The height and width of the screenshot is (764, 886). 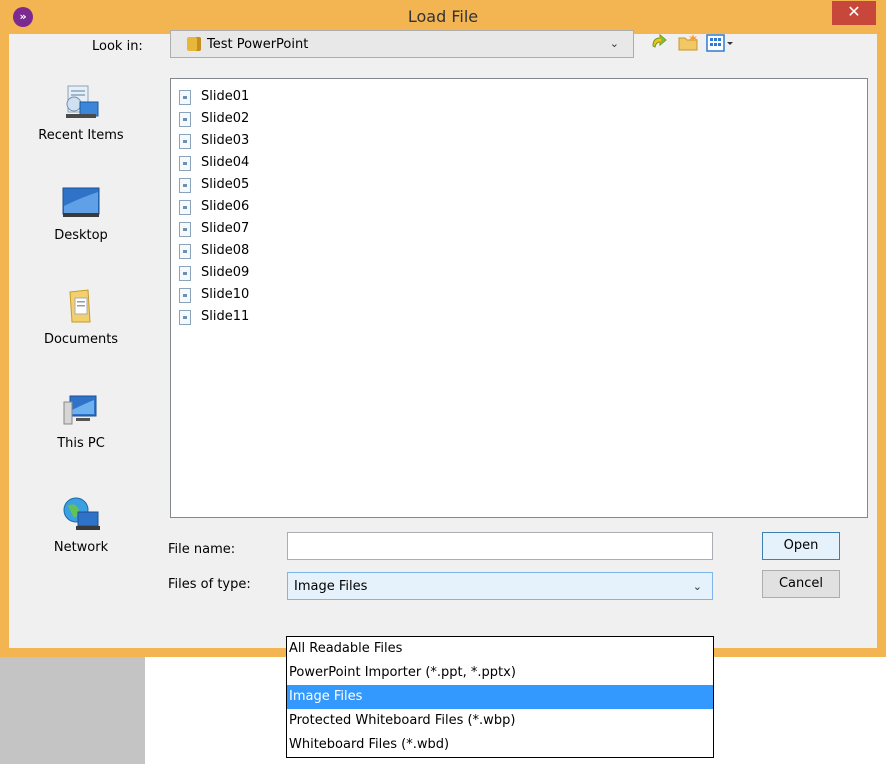 I want to click on place-label: Desktop, so click(x=81, y=235).